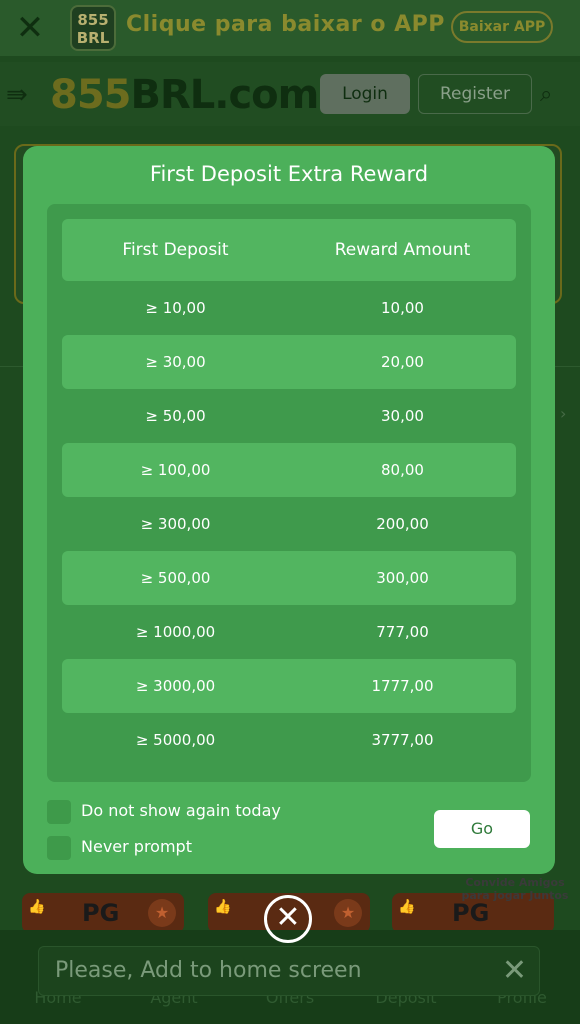 The height and width of the screenshot is (1024, 580). Describe the element at coordinates (289, 250) in the screenshot. I see `table-header: First Deposit Reward Amount` at that location.